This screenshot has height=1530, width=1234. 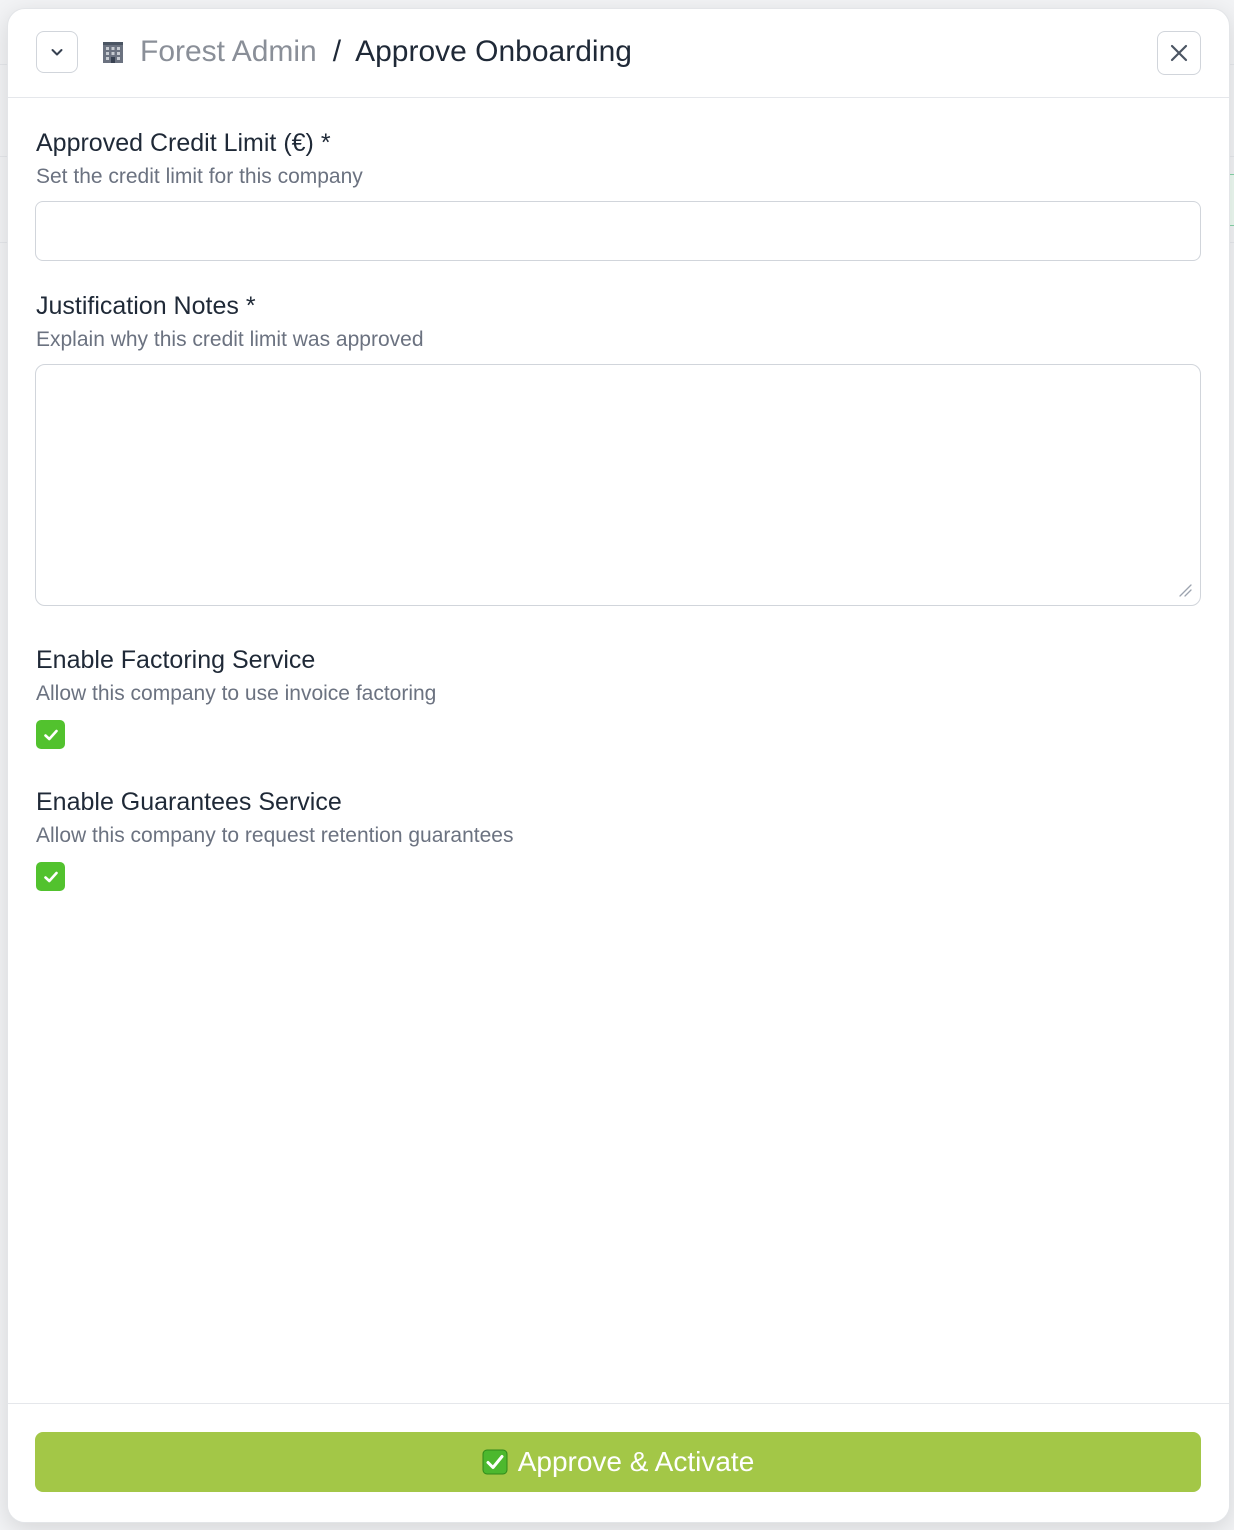 I want to click on breadcrumb: Forest Admin / Approve Onboarding, so click(x=366, y=52).